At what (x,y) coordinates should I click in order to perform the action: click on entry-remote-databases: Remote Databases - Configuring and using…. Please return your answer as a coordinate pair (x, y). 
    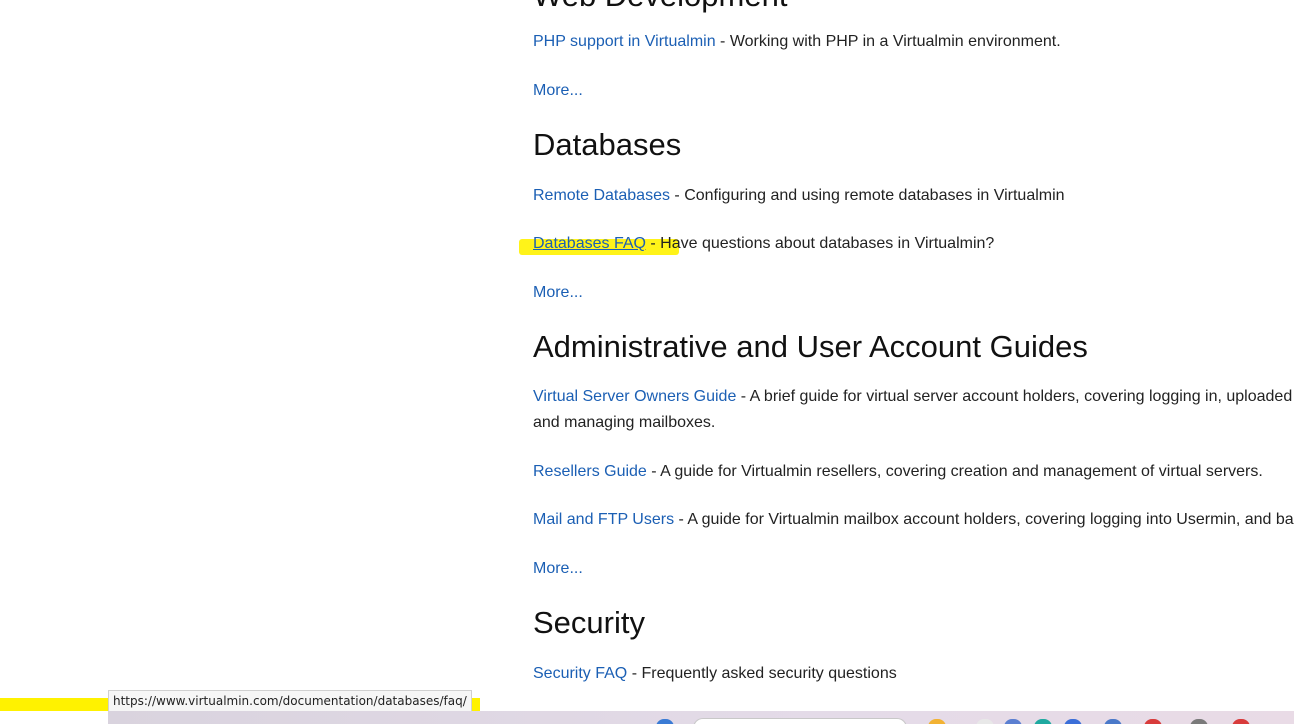
    Looking at the image, I should click on (799, 196).